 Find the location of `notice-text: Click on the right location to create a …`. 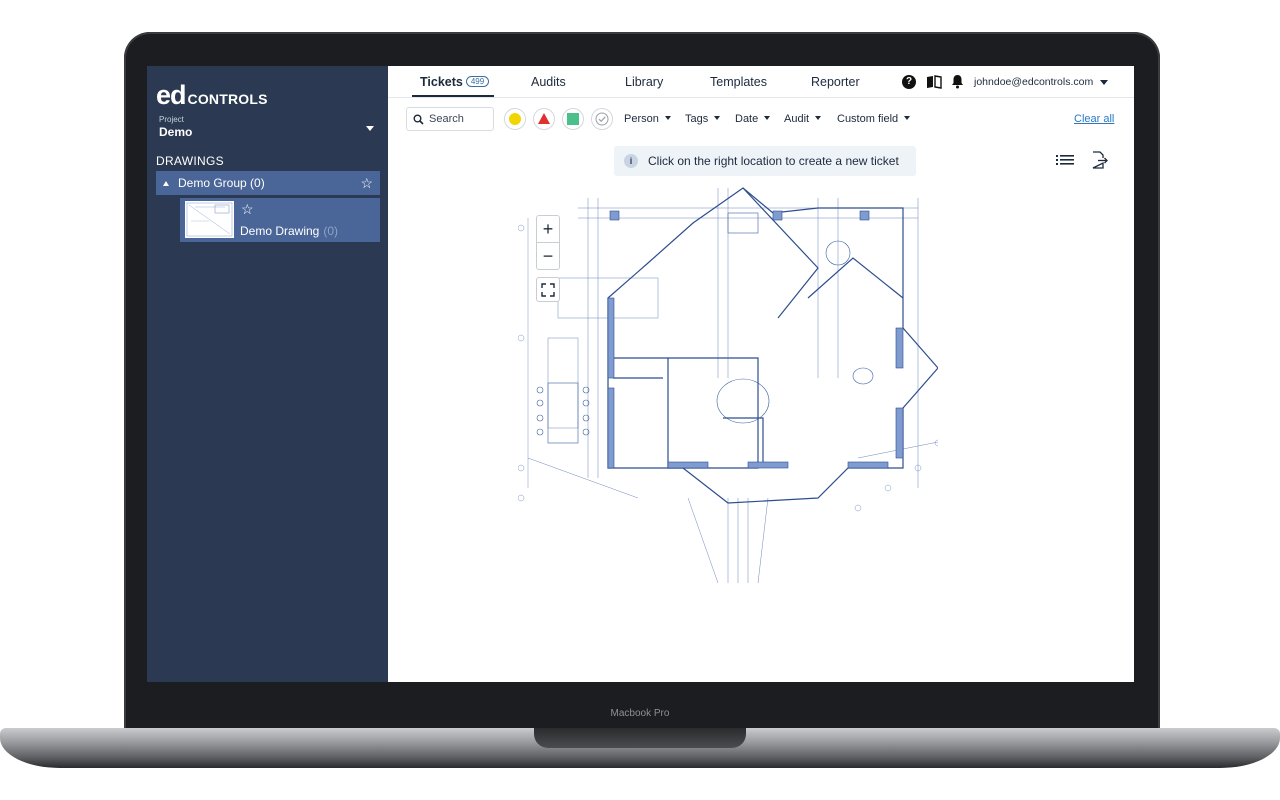

notice-text: Click on the right location to create a … is located at coordinates (773, 161).